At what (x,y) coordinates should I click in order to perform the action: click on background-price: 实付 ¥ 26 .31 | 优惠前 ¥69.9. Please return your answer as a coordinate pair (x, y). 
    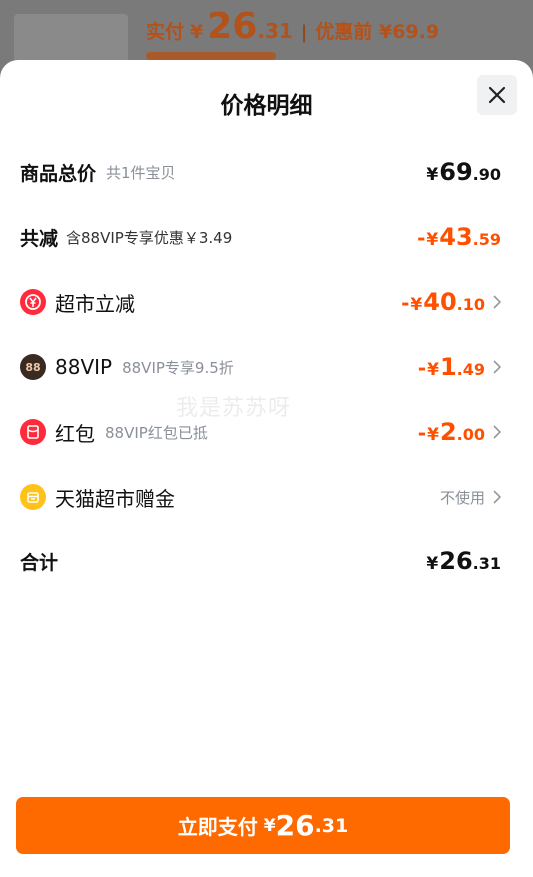
    Looking at the image, I should click on (292, 26).